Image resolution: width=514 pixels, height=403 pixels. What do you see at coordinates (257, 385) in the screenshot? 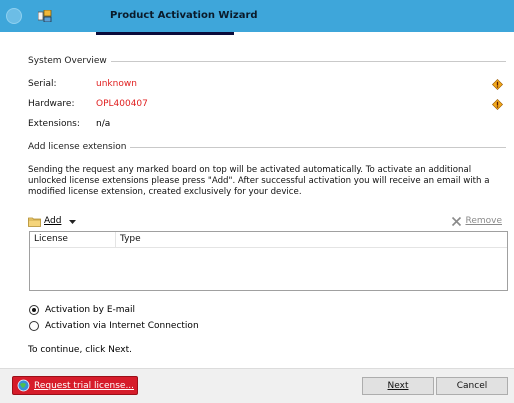
I see `footer-bar: Request trial license... Next Cancel` at bounding box center [257, 385].